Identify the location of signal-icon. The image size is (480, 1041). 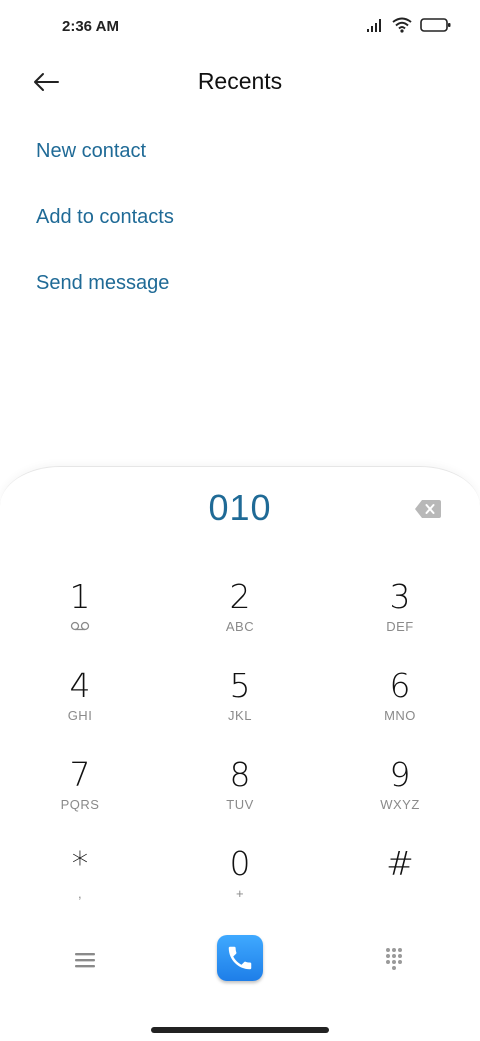
(374, 25).